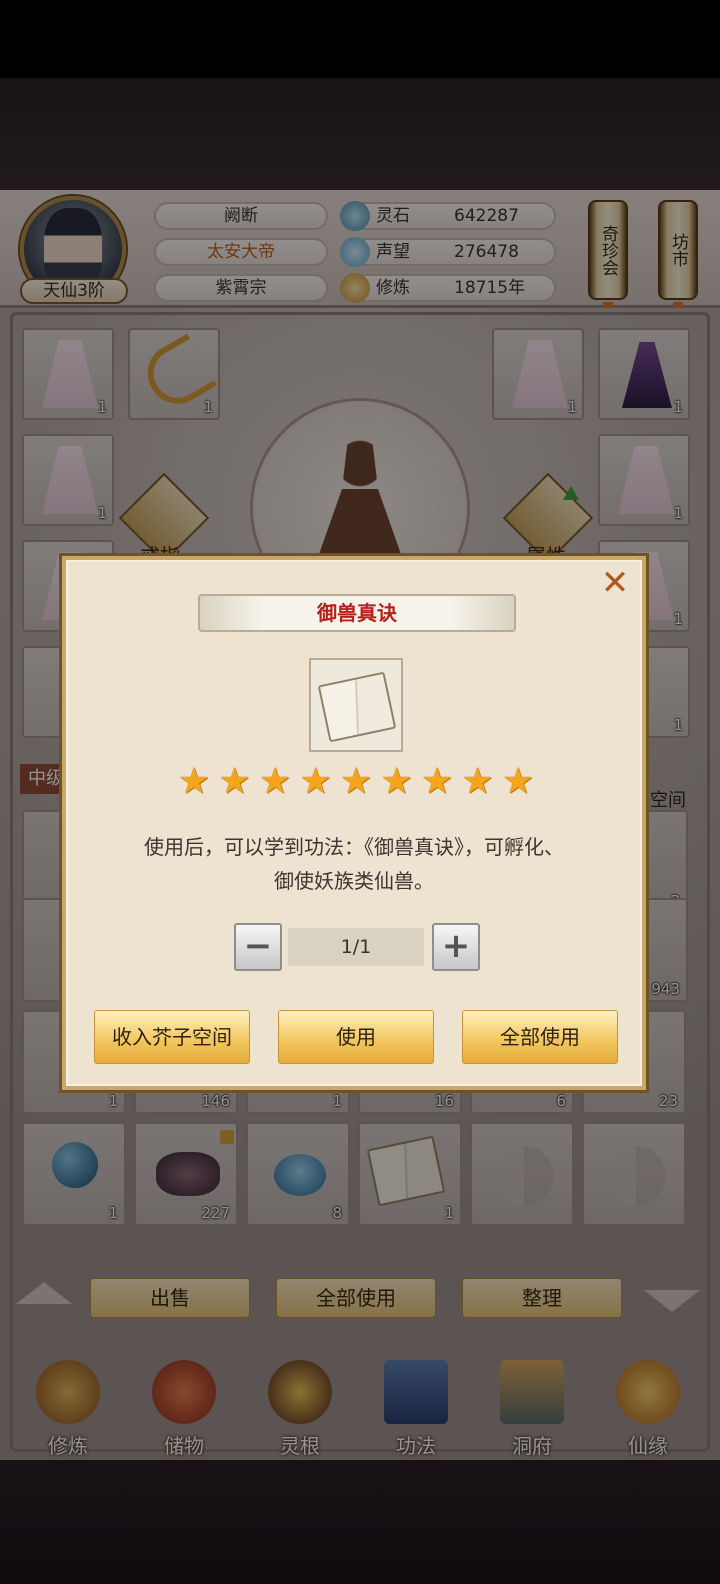 Image resolution: width=720 pixels, height=1584 pixels. Describe the element at coordinates (540, 1037) in the screenshot. I see `use-all-button: 全部使用` at that location.